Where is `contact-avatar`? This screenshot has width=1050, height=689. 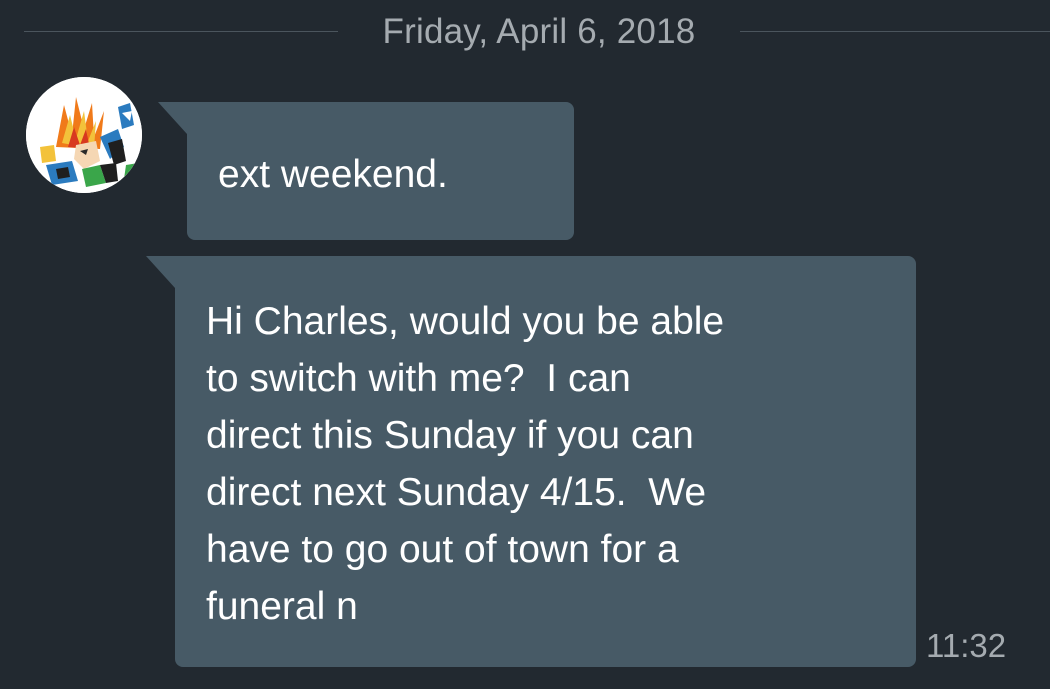 contact-avatar is located at coordinates (84, 135).